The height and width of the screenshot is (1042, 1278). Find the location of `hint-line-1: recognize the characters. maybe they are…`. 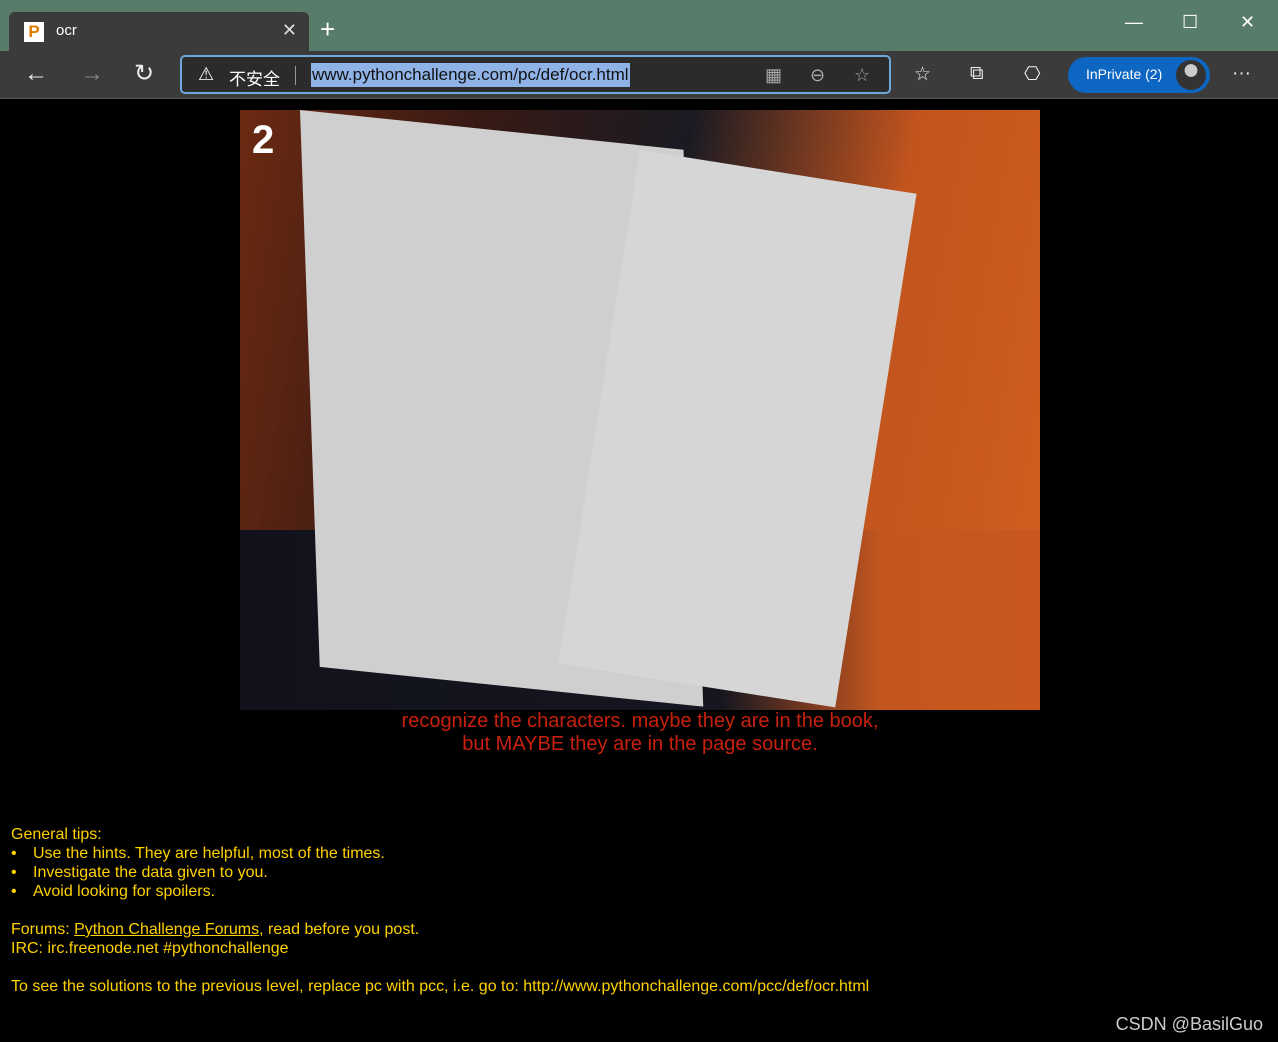

hint-line-1: recognize the characters. maybe they are… is located at coordinates (640, 721).